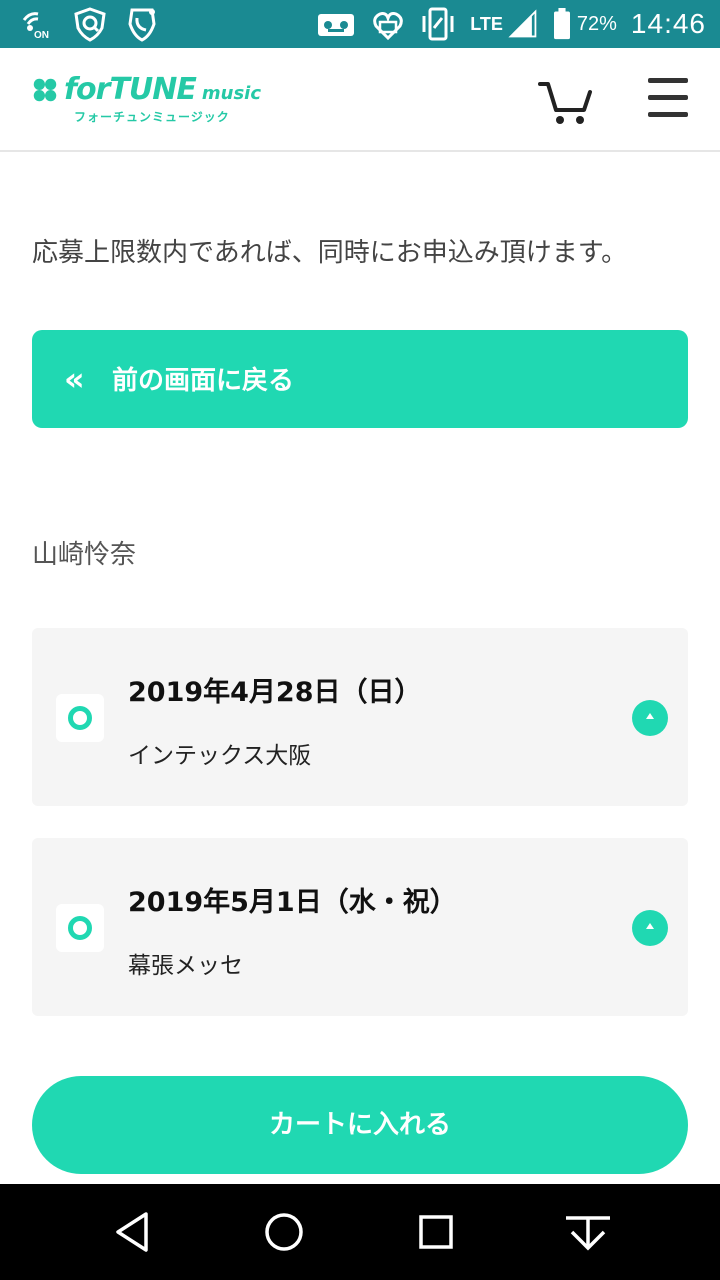  What do you see at coordinates (284, 1232) in the screenshot?
I see `home-nav-icon` at bounding box center [284, 1232].